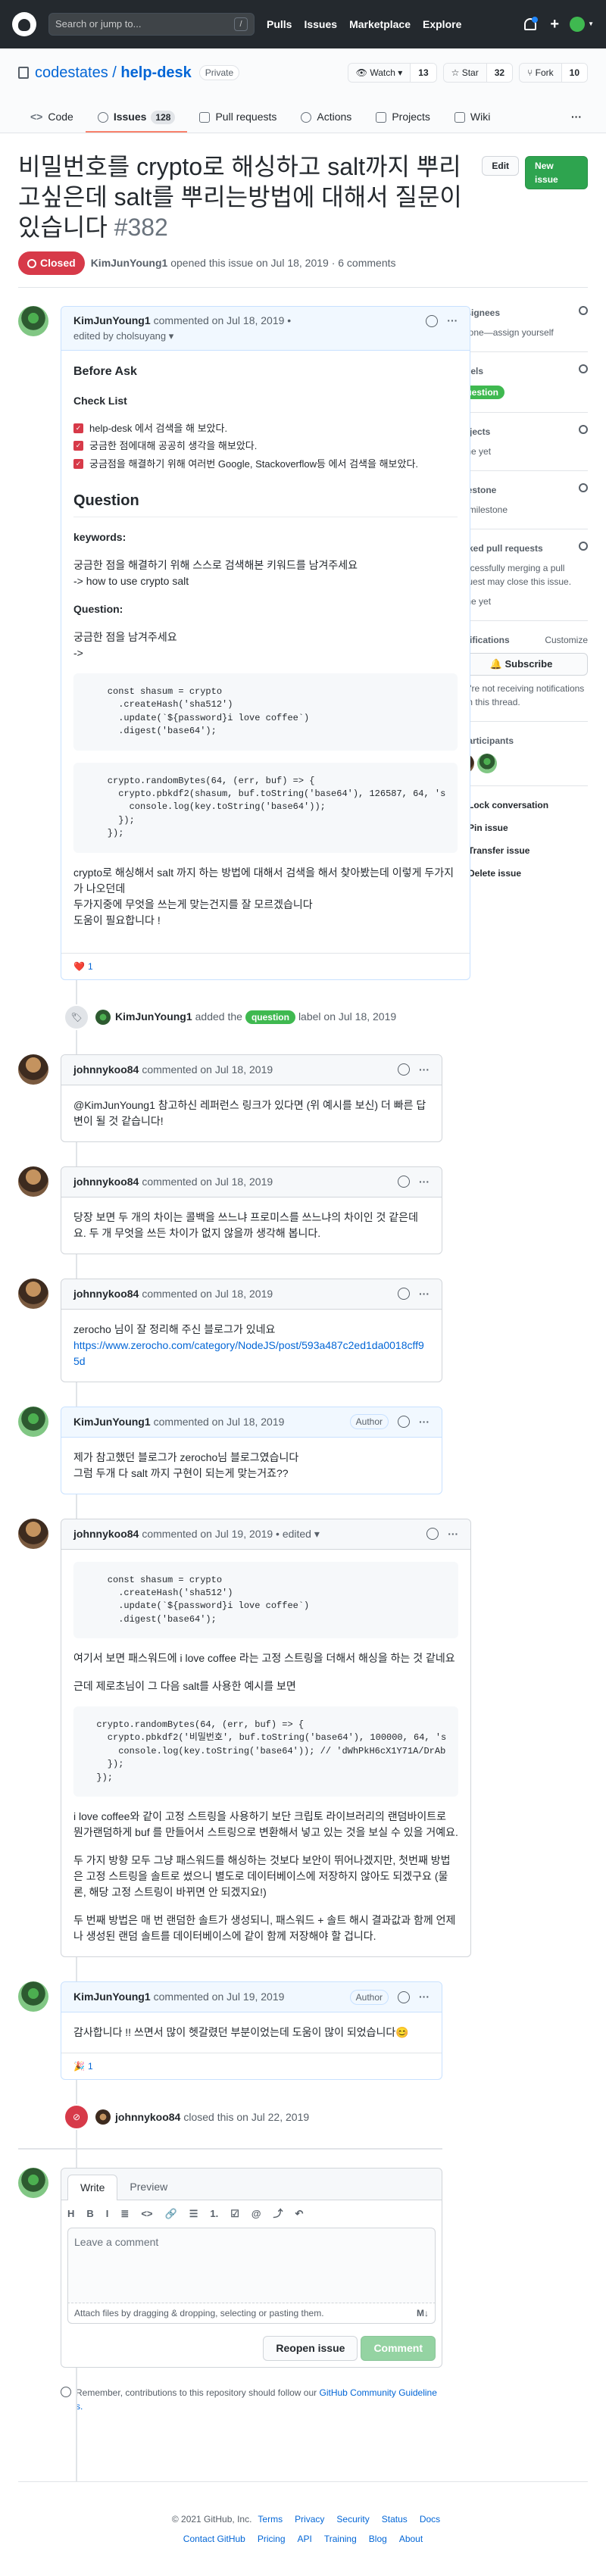 This screenshot has width=606, height=2576. Describe the element at coordinates (574, 73) in the screenshot. I see `fork-count: 10` at that location.